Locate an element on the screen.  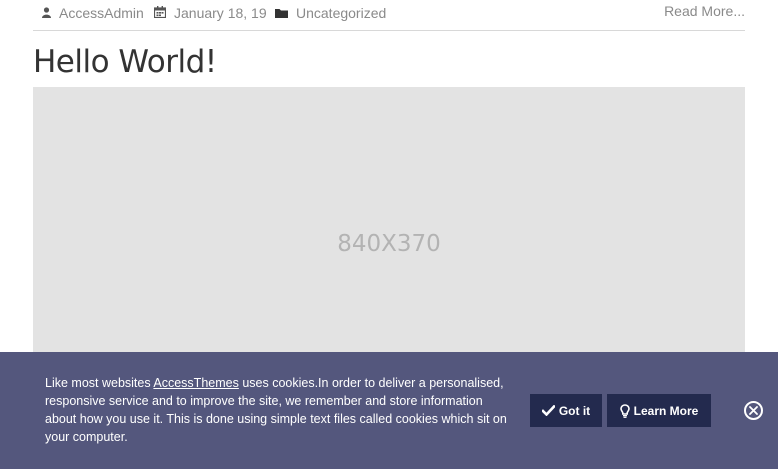
post-category: Uncategorized is located at coordinates (330, 13).